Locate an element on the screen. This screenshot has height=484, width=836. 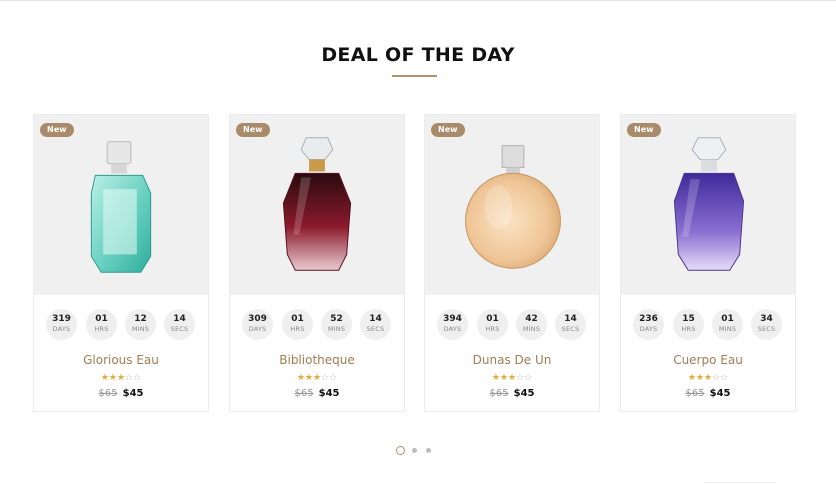
bottom-divider is located at coordinates (741, 482).